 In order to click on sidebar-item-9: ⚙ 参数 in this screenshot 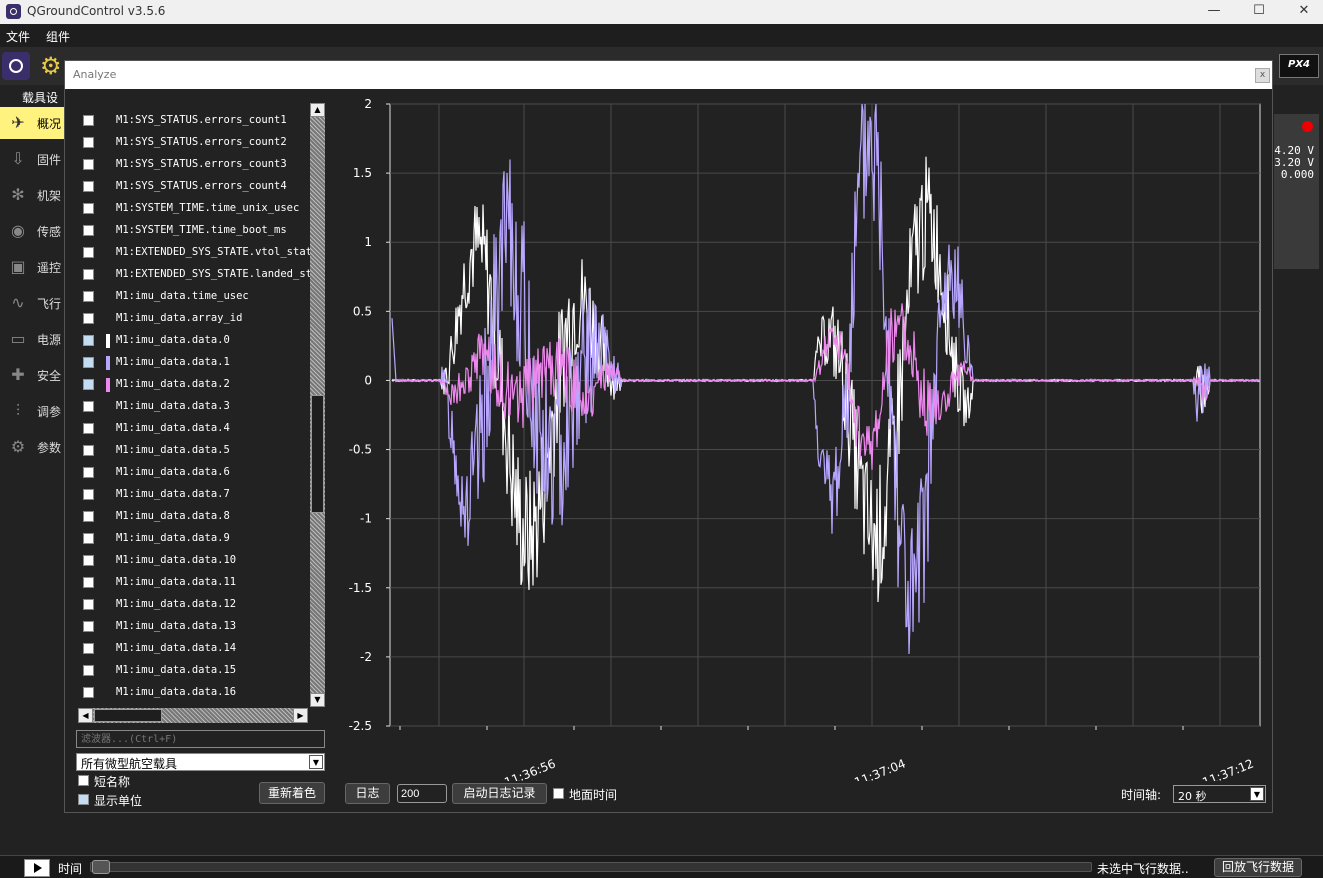, I will do `click(32, 447)`.